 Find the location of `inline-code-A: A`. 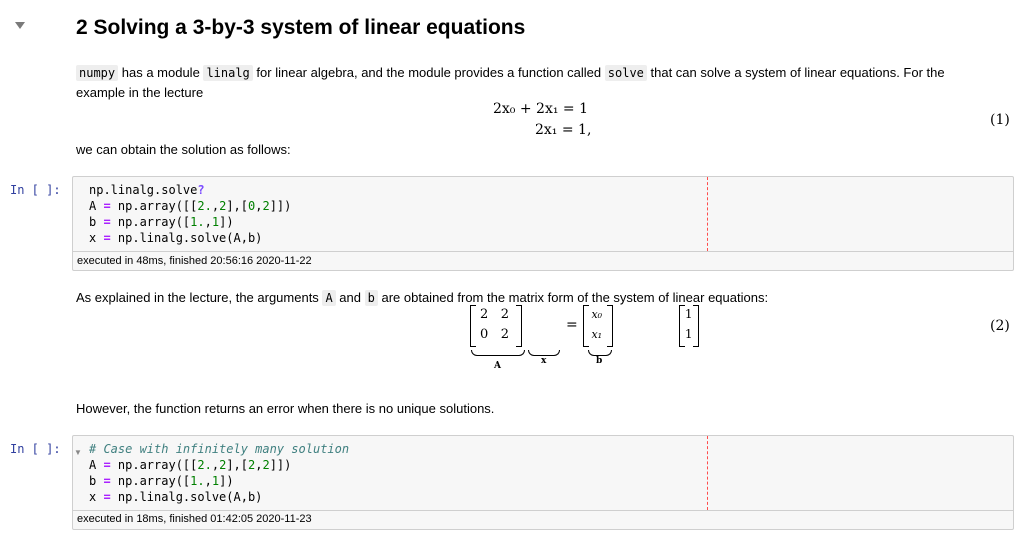

inline-code-A: A is located at coordinates (329, 298).